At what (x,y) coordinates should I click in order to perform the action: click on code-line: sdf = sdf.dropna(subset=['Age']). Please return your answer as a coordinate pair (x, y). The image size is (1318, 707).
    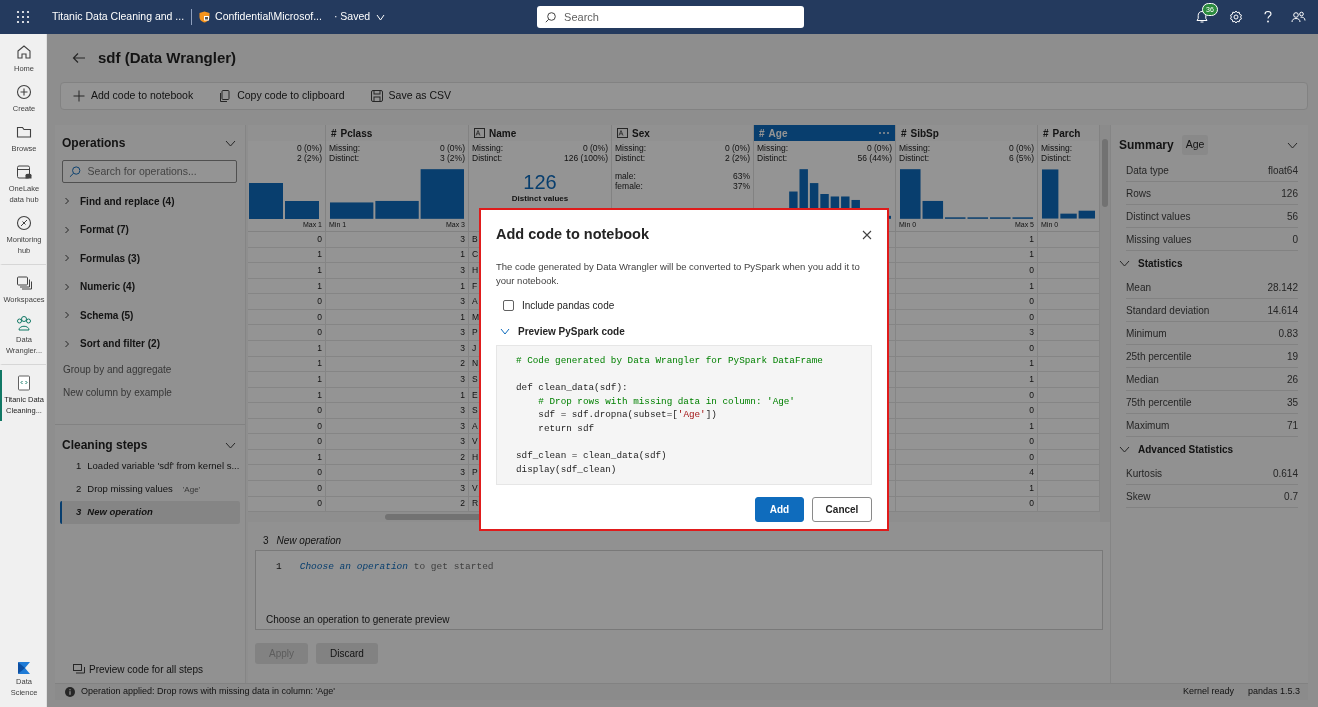
    Looking at the image, I should click on (627, 415).